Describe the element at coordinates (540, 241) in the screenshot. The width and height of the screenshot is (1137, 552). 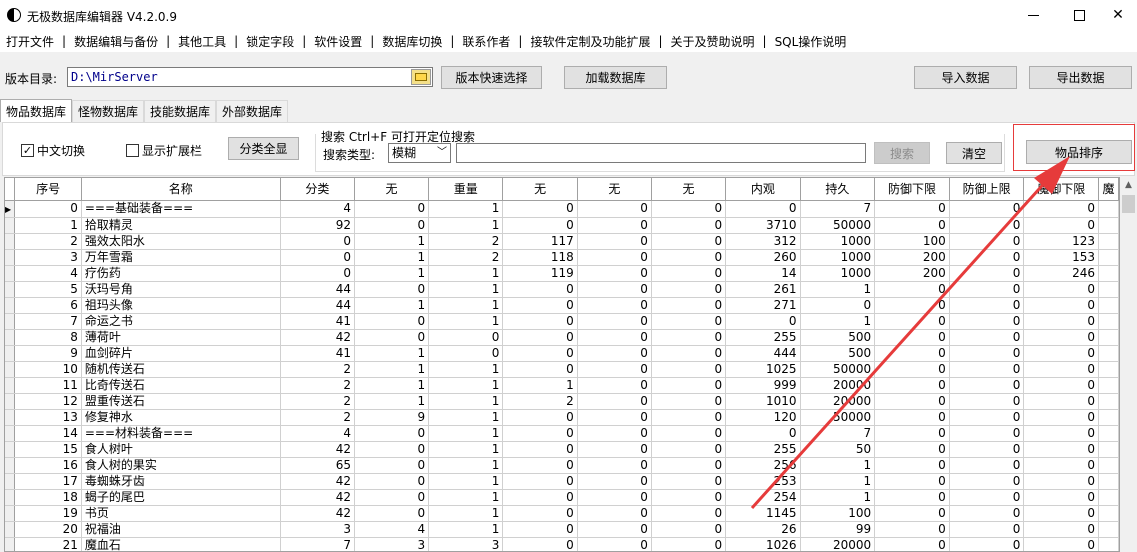
I see `table-cell: 117` at that location.